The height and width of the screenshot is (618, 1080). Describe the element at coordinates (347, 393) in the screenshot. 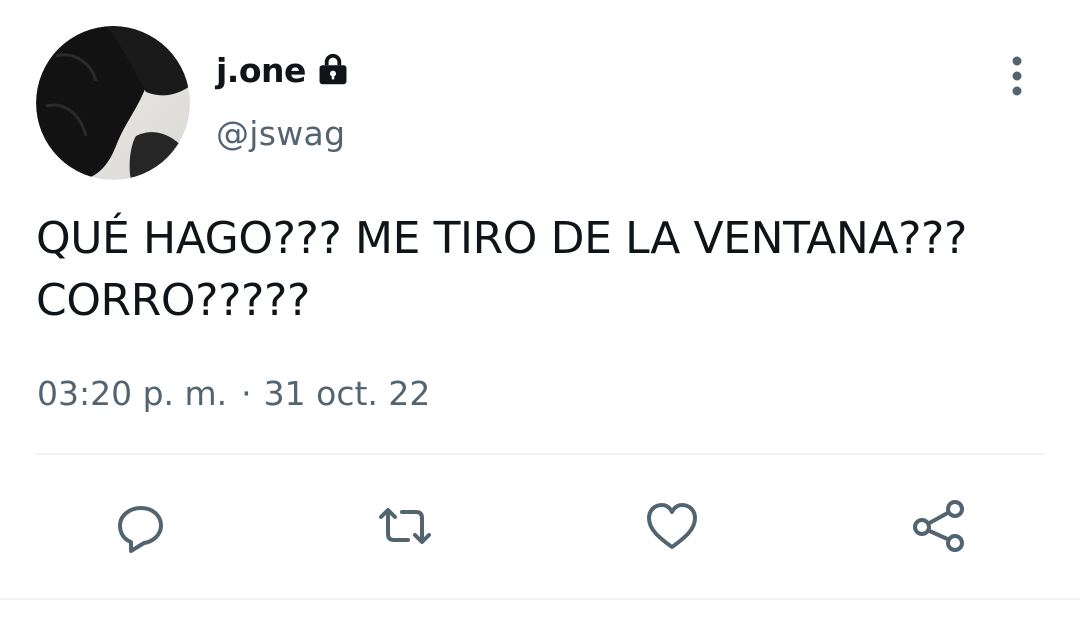

I see `tweet-date: 31 oct. 22` at that location.